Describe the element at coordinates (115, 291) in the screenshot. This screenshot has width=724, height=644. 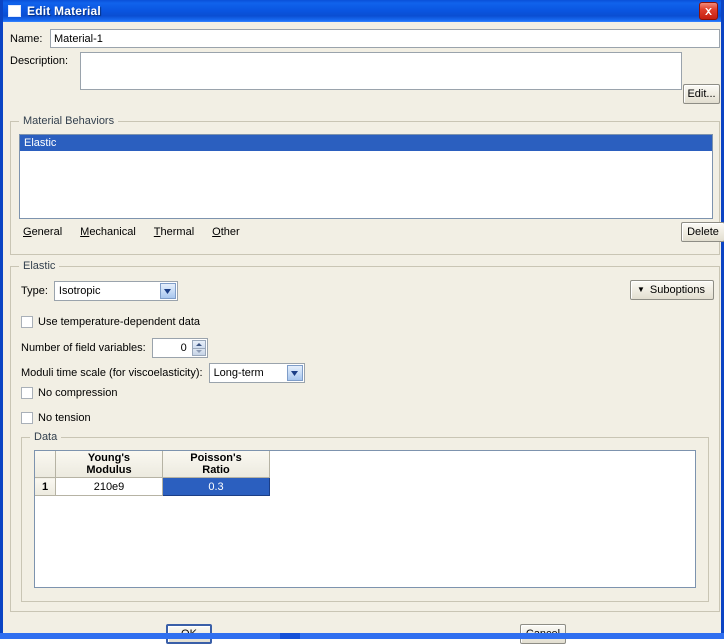
I see `type-dropdown: Isotropic` at that location.